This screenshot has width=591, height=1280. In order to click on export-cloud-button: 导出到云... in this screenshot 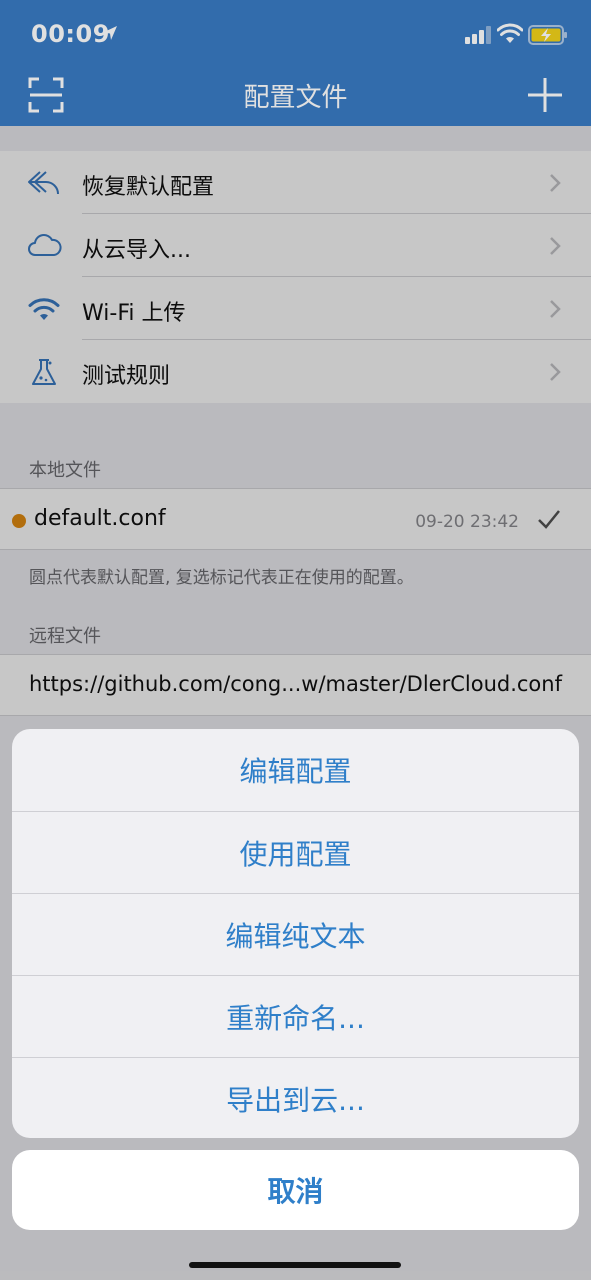, I will do `click(295, 1097)`.